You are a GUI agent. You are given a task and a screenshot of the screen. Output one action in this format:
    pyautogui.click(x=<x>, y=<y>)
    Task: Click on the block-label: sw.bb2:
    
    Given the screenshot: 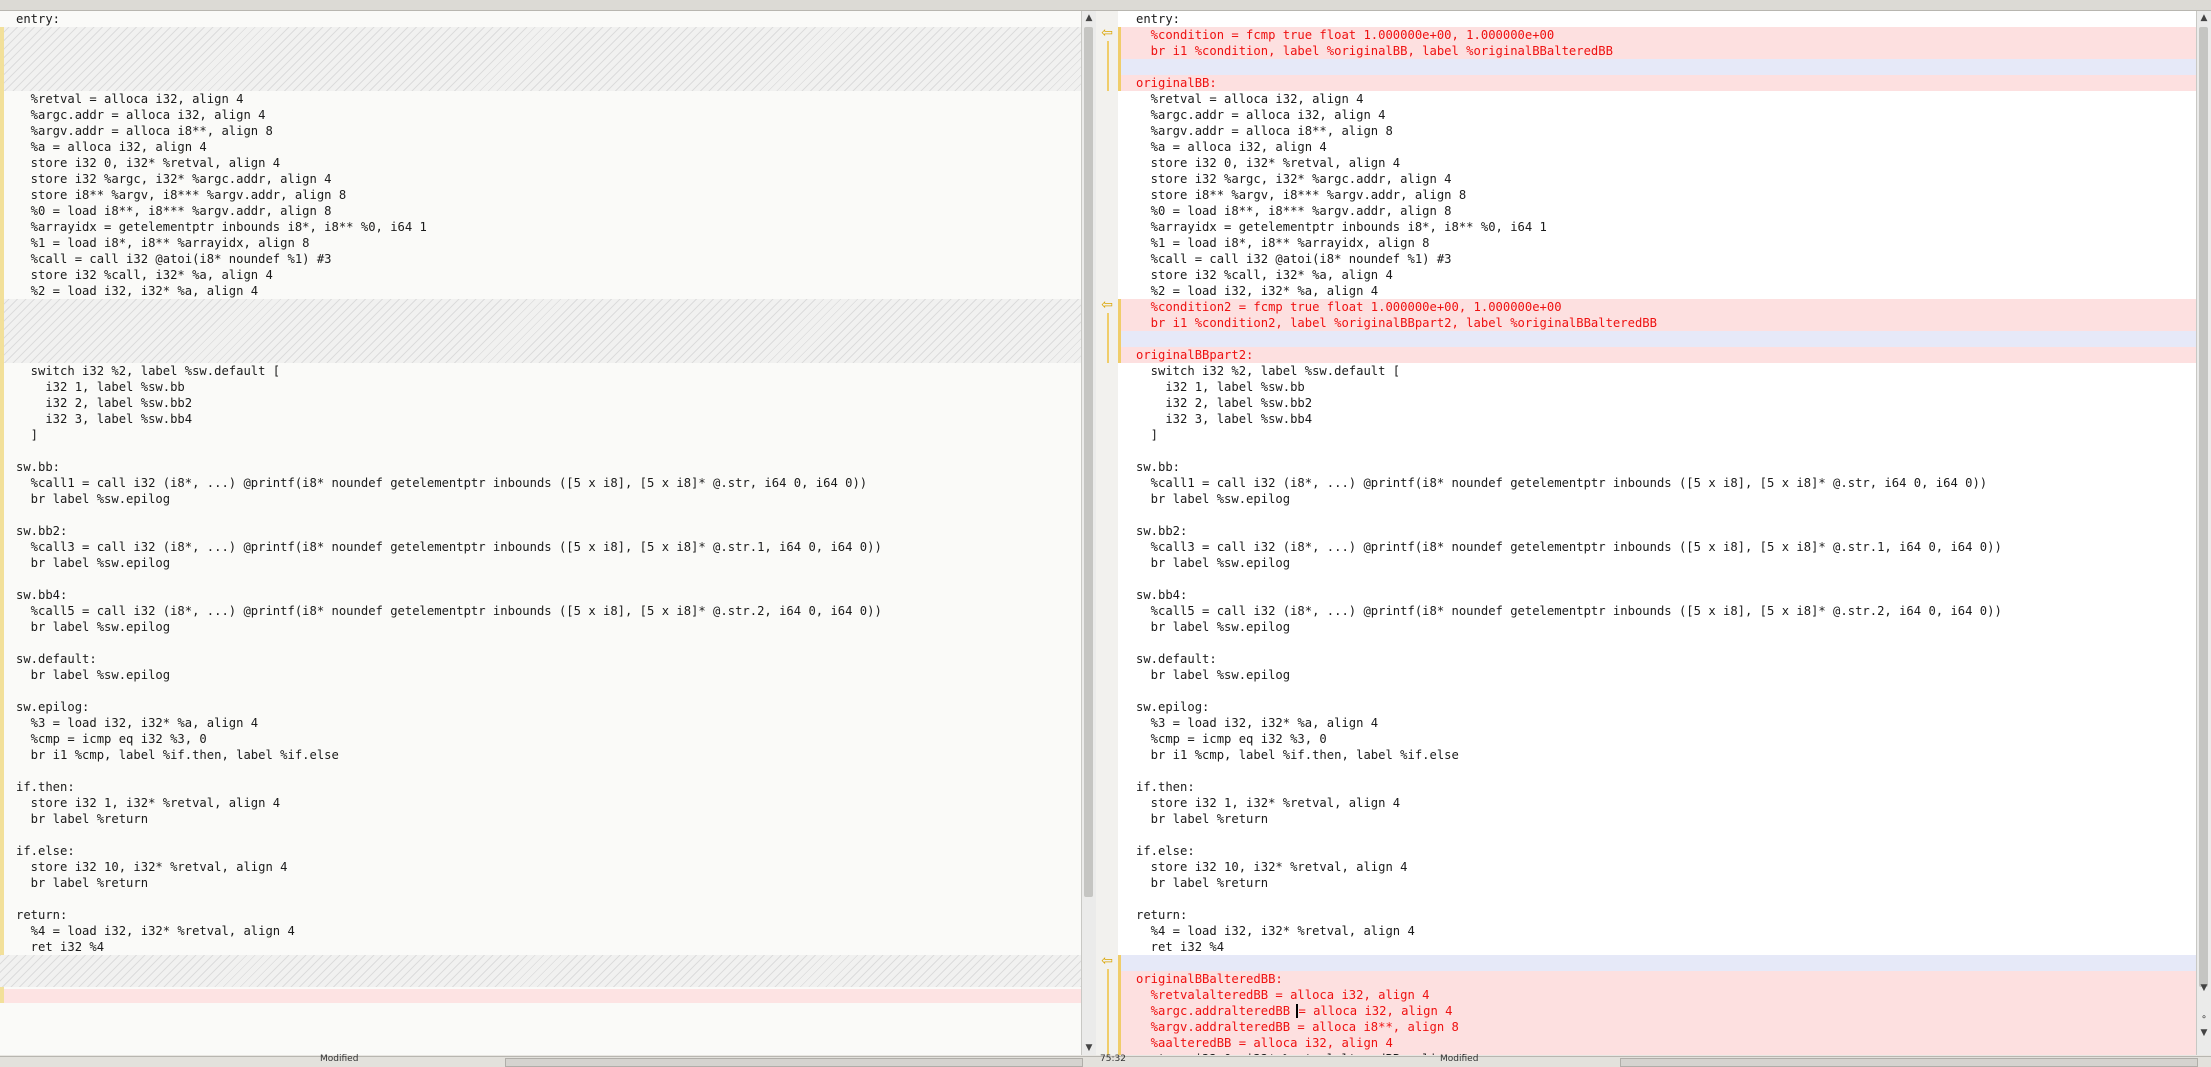 What is the action you would take?
    pyautogui.click(x=540, y=531)
    